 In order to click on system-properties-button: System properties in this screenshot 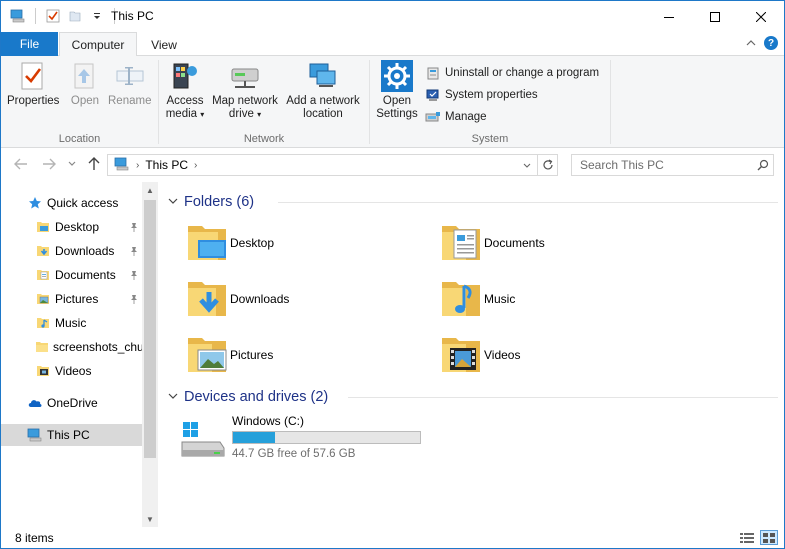, I will do `click(512, 95)`.